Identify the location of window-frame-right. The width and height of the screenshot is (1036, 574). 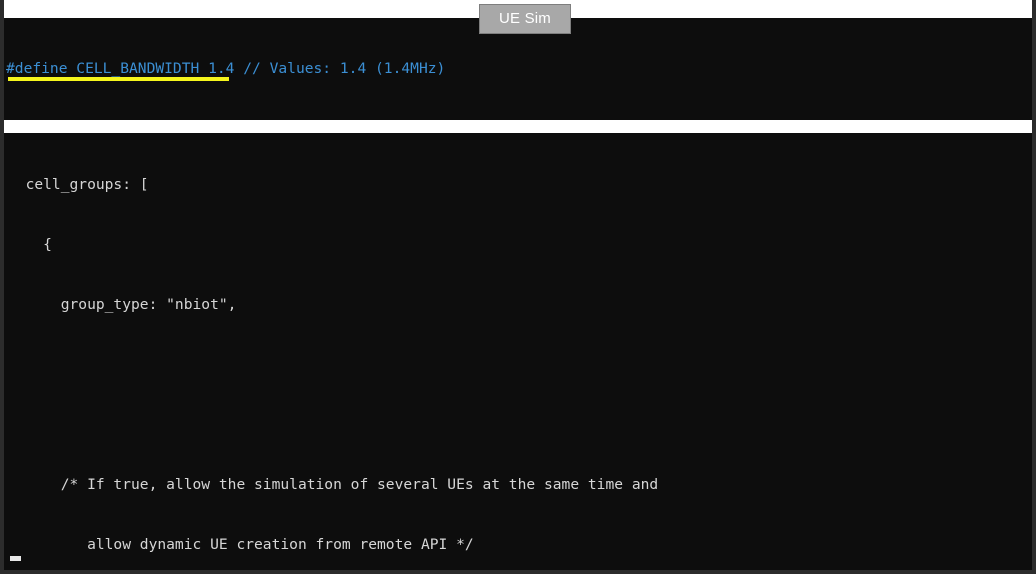
(1034, 287).